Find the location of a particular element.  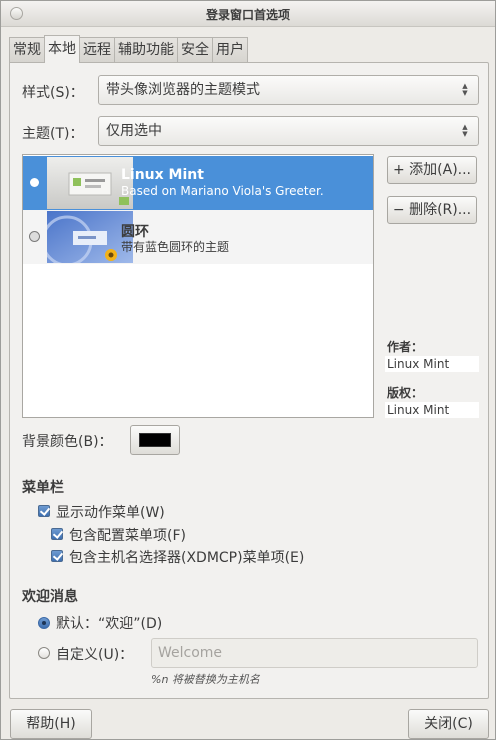

include-chooser-label: 包含主机名选择器(XDMCP)菜单项(E) is located at coordinates (187, 558).